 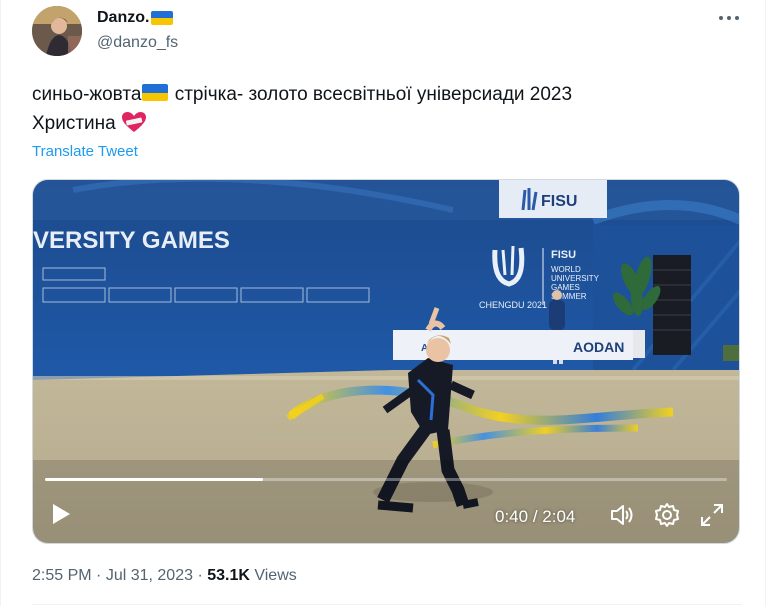 I want to click on play-icon, so click(x=61, y=514).